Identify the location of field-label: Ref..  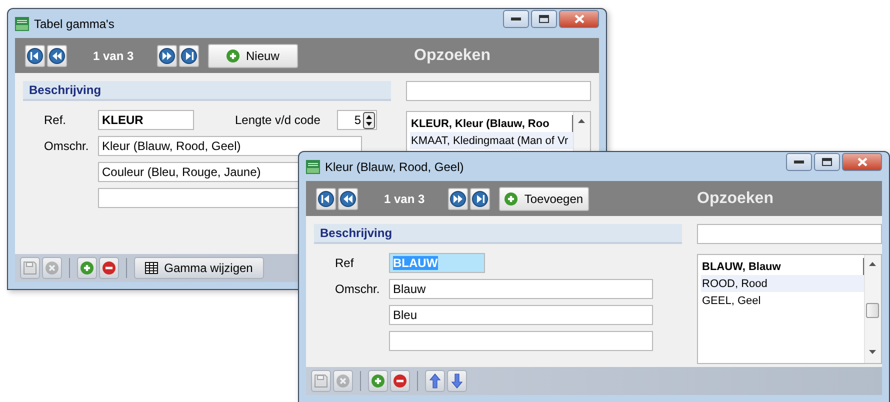
(56, 120).